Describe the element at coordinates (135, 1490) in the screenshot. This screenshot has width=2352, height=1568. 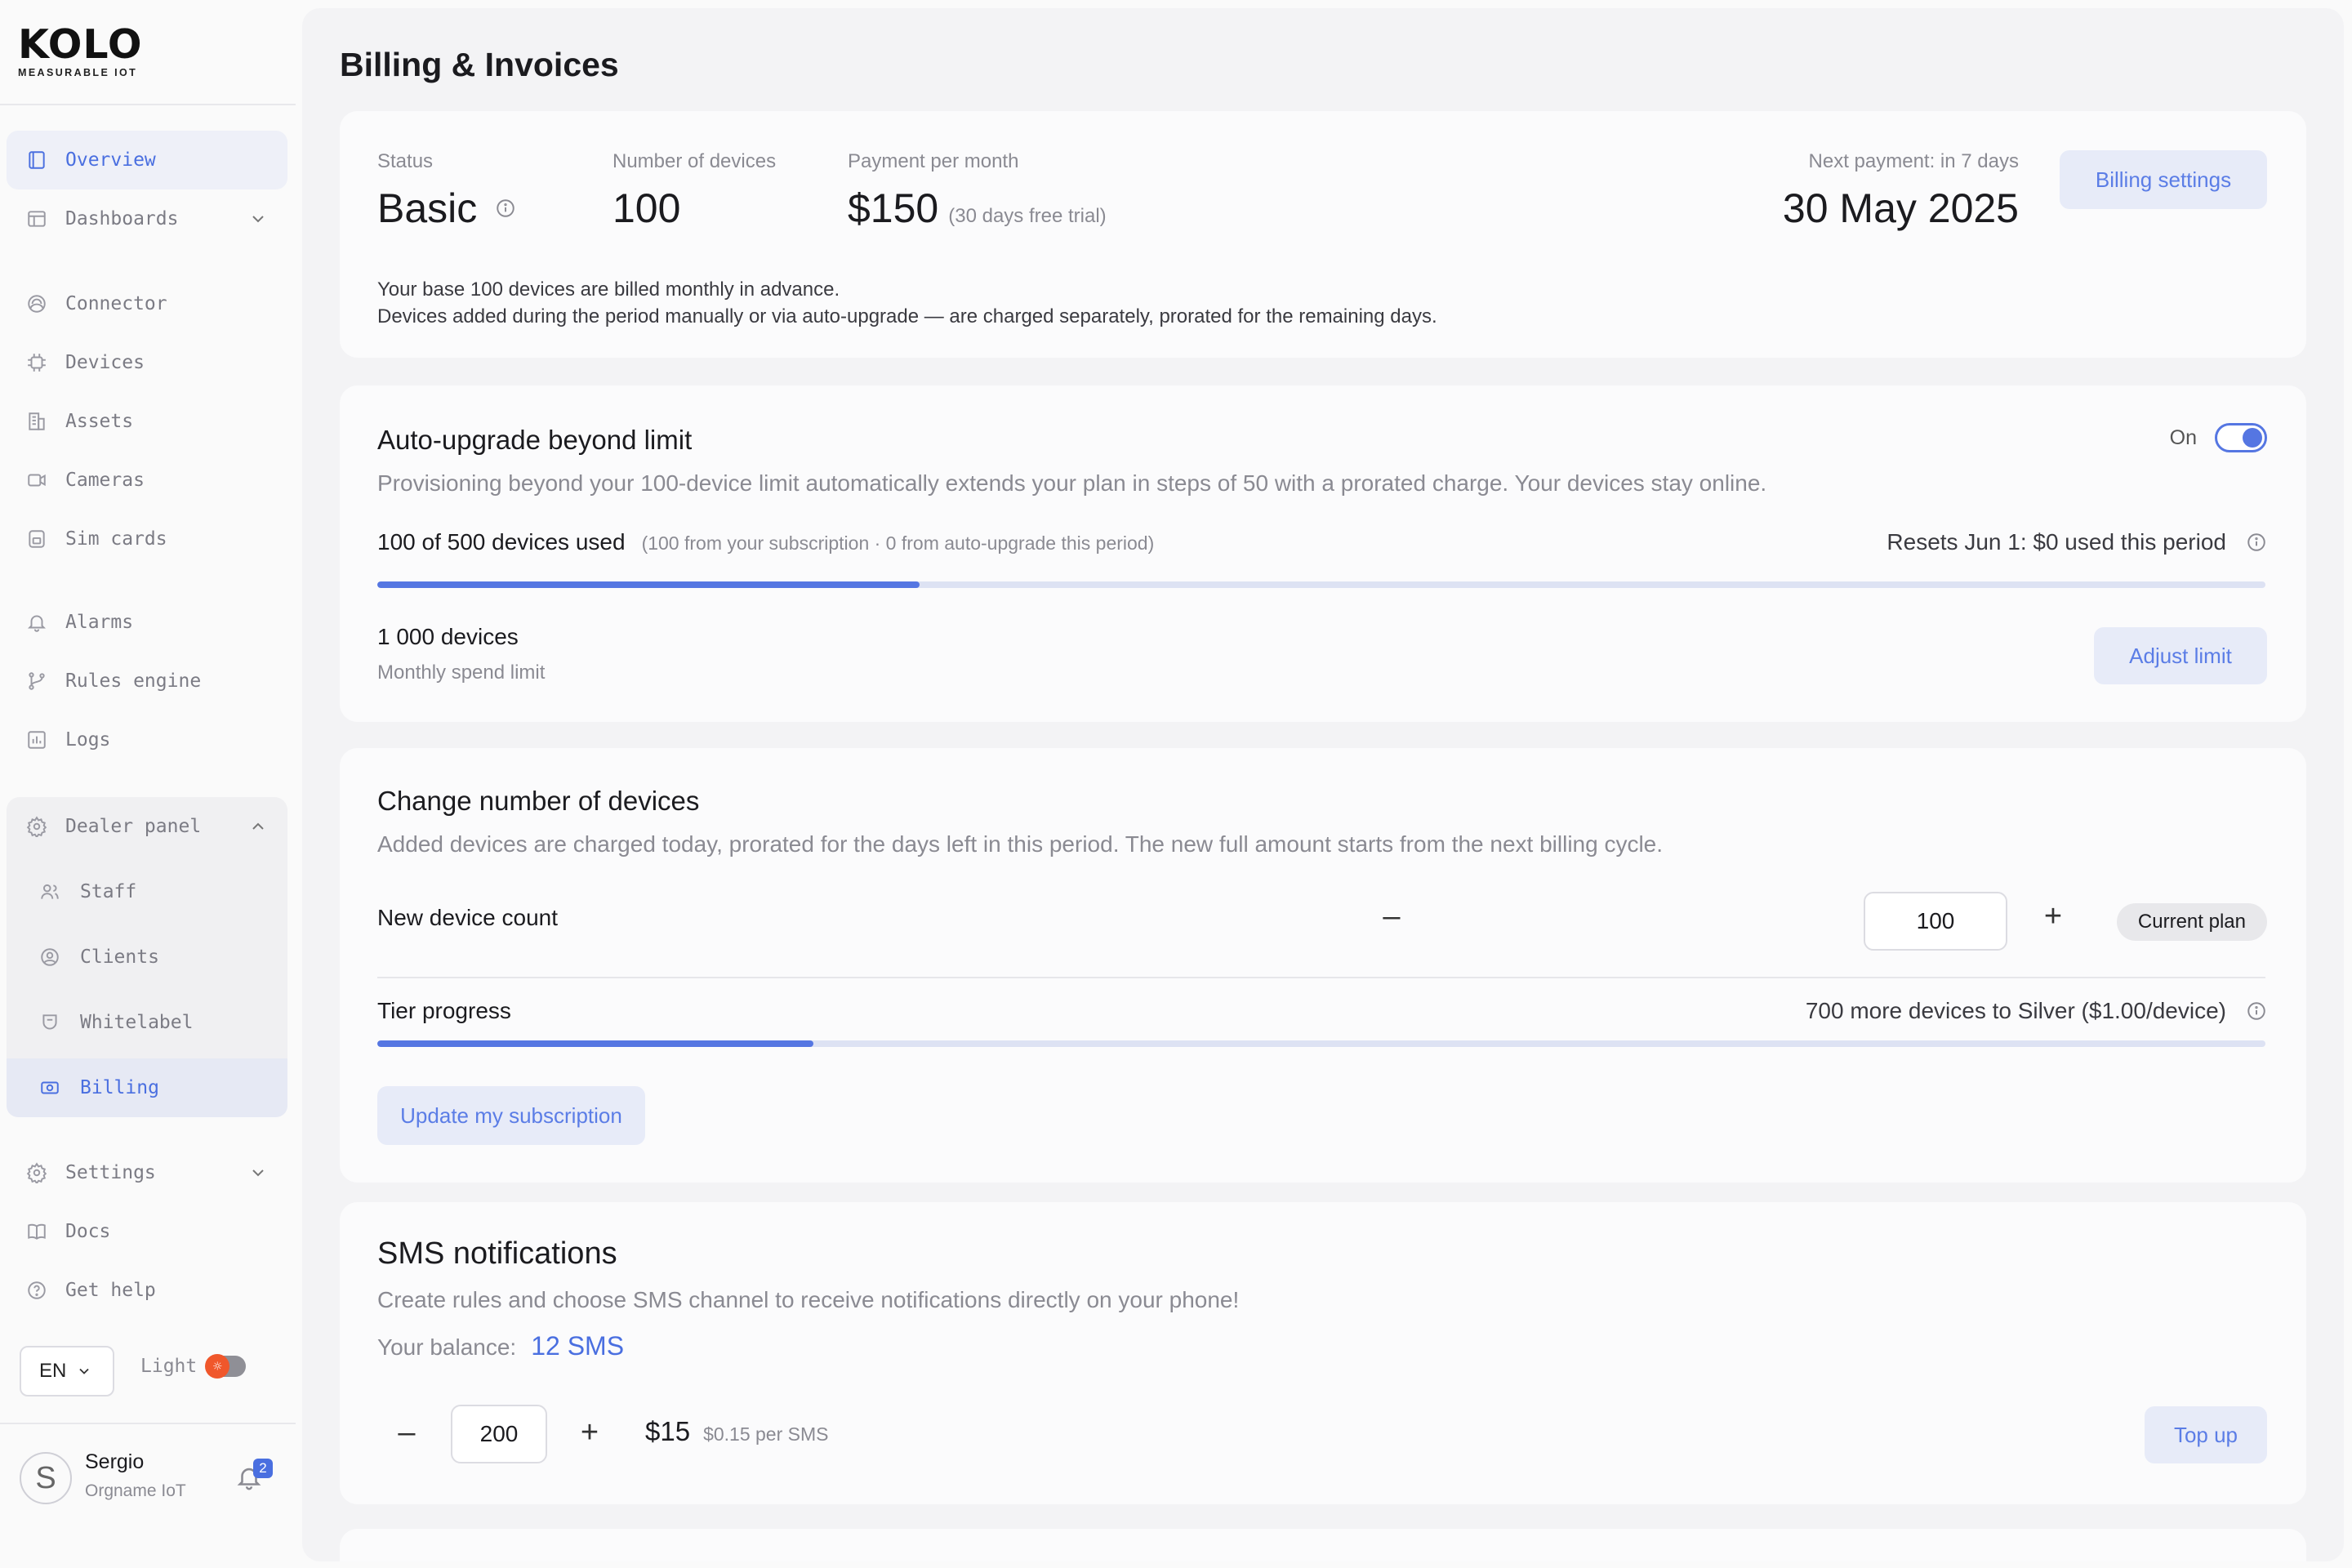
I see `user-org: Orgname IoT` at that location.